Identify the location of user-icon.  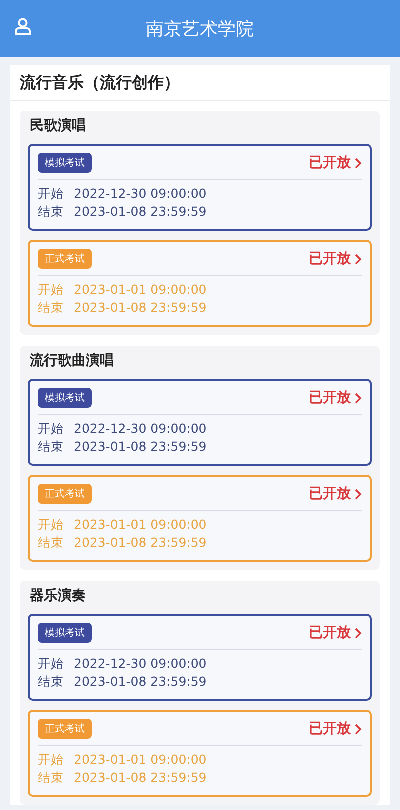
(23, 26).